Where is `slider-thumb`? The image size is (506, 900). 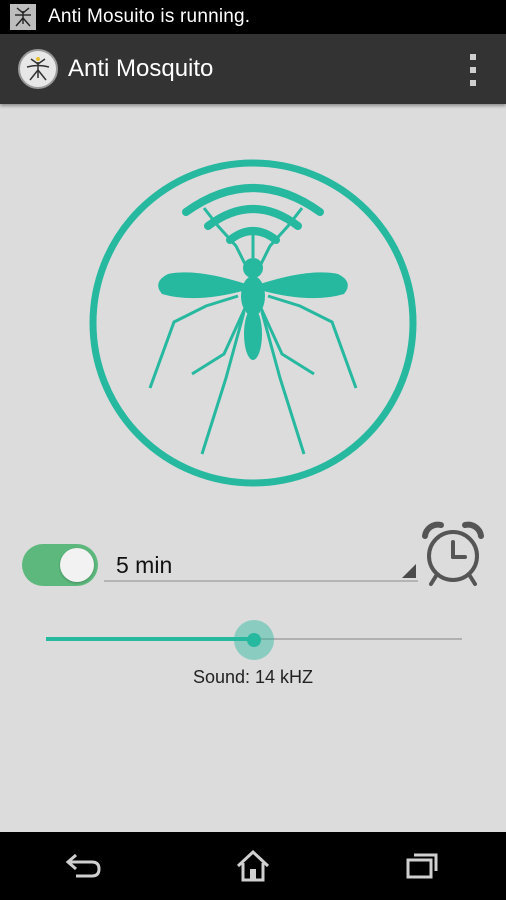 slider-thumb is located at coordinates (254, 640).